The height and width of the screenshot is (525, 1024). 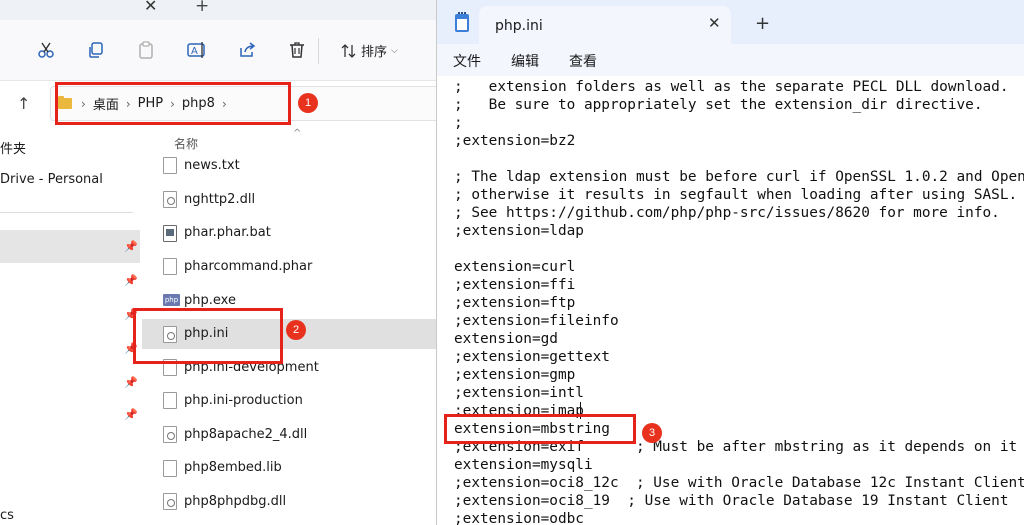 I want to click on file-name: php8apache2_4.dll, so click(x=246, y=434).